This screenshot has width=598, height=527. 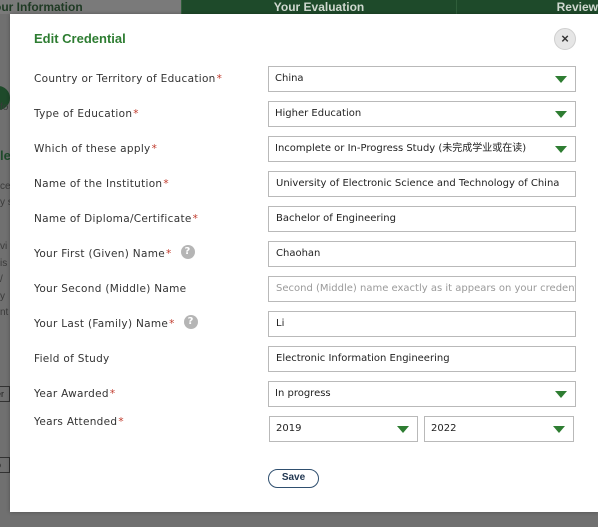 What do you see at coordinates (5, 465) in the screenshot?
I see `background-button-fragment: o` at bounding box center [5, 465].